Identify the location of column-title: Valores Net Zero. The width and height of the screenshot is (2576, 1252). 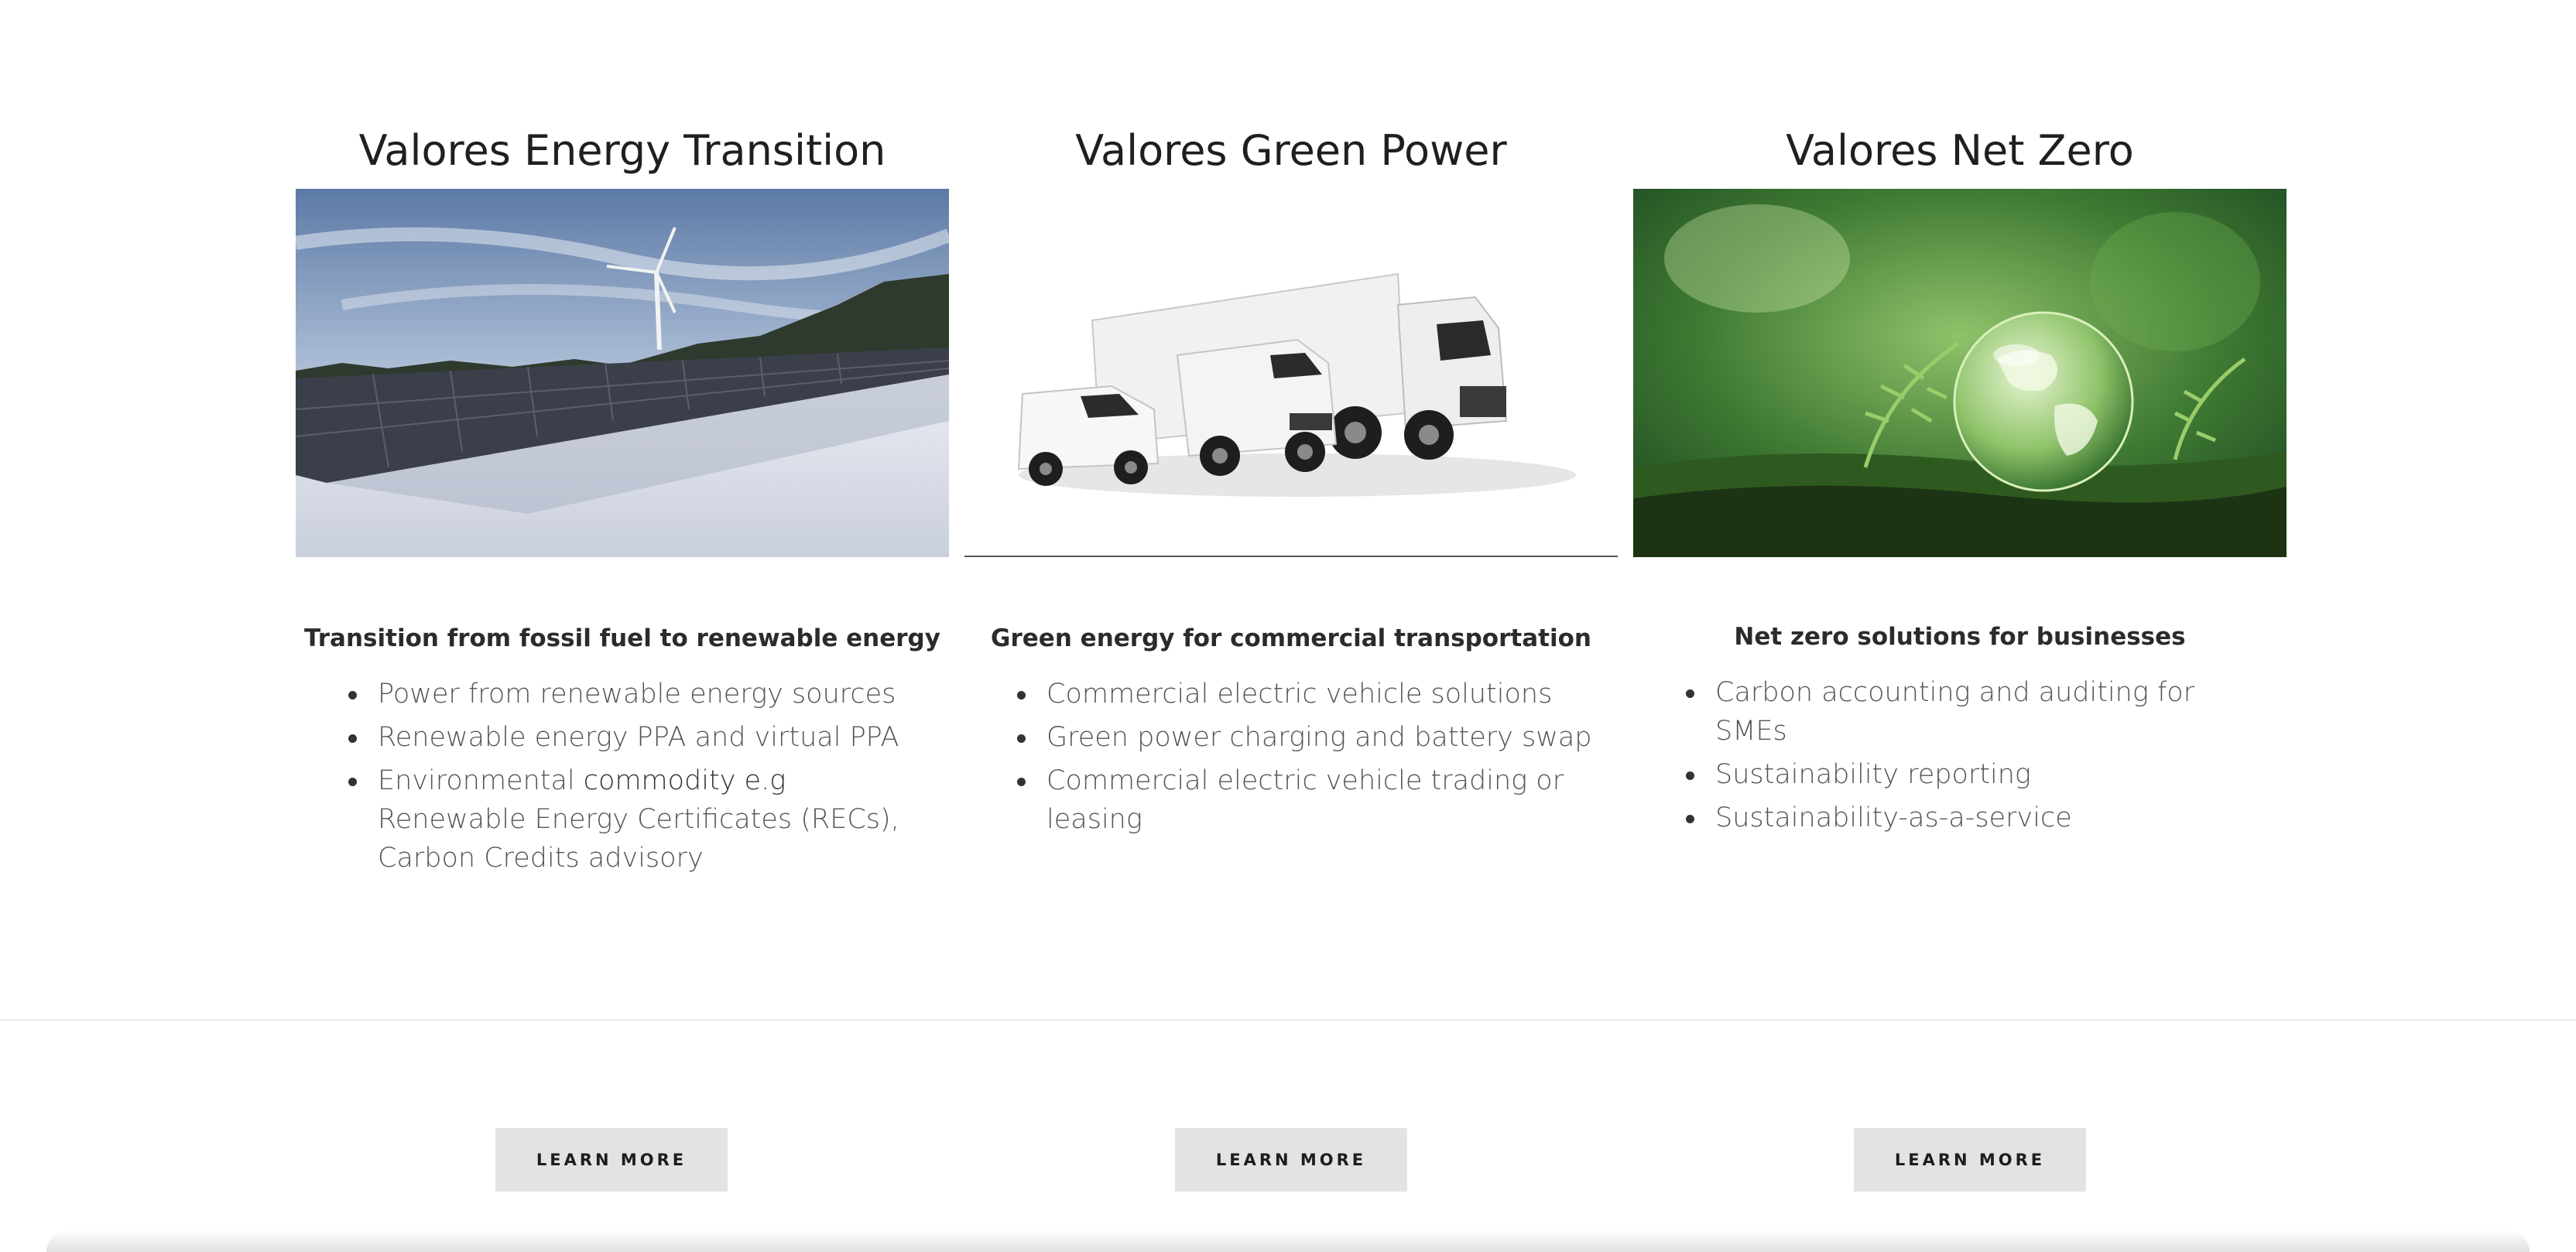
(1960, 150).